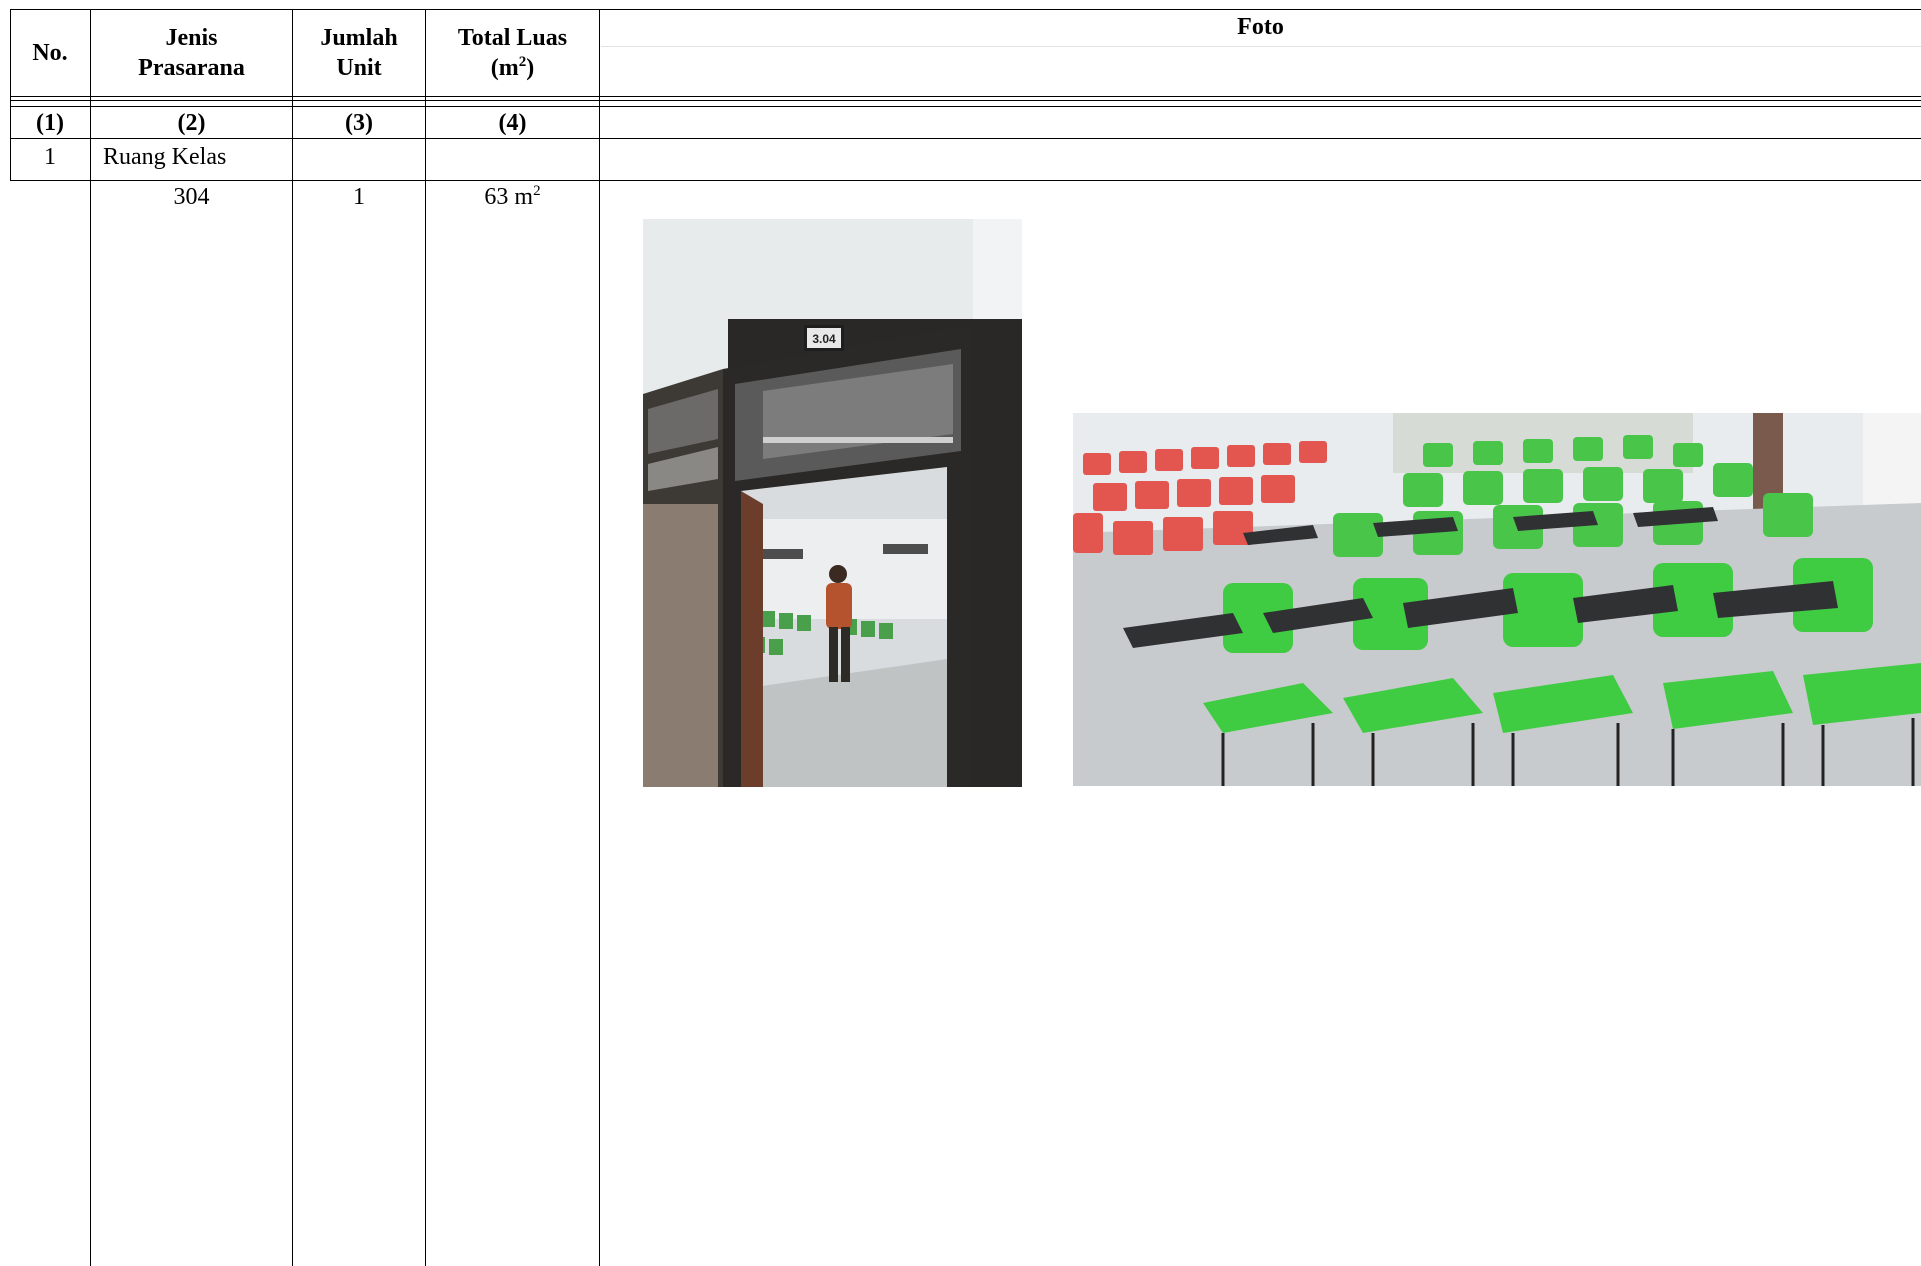  I want to click on colnum-2: (2), so click(191, 122).